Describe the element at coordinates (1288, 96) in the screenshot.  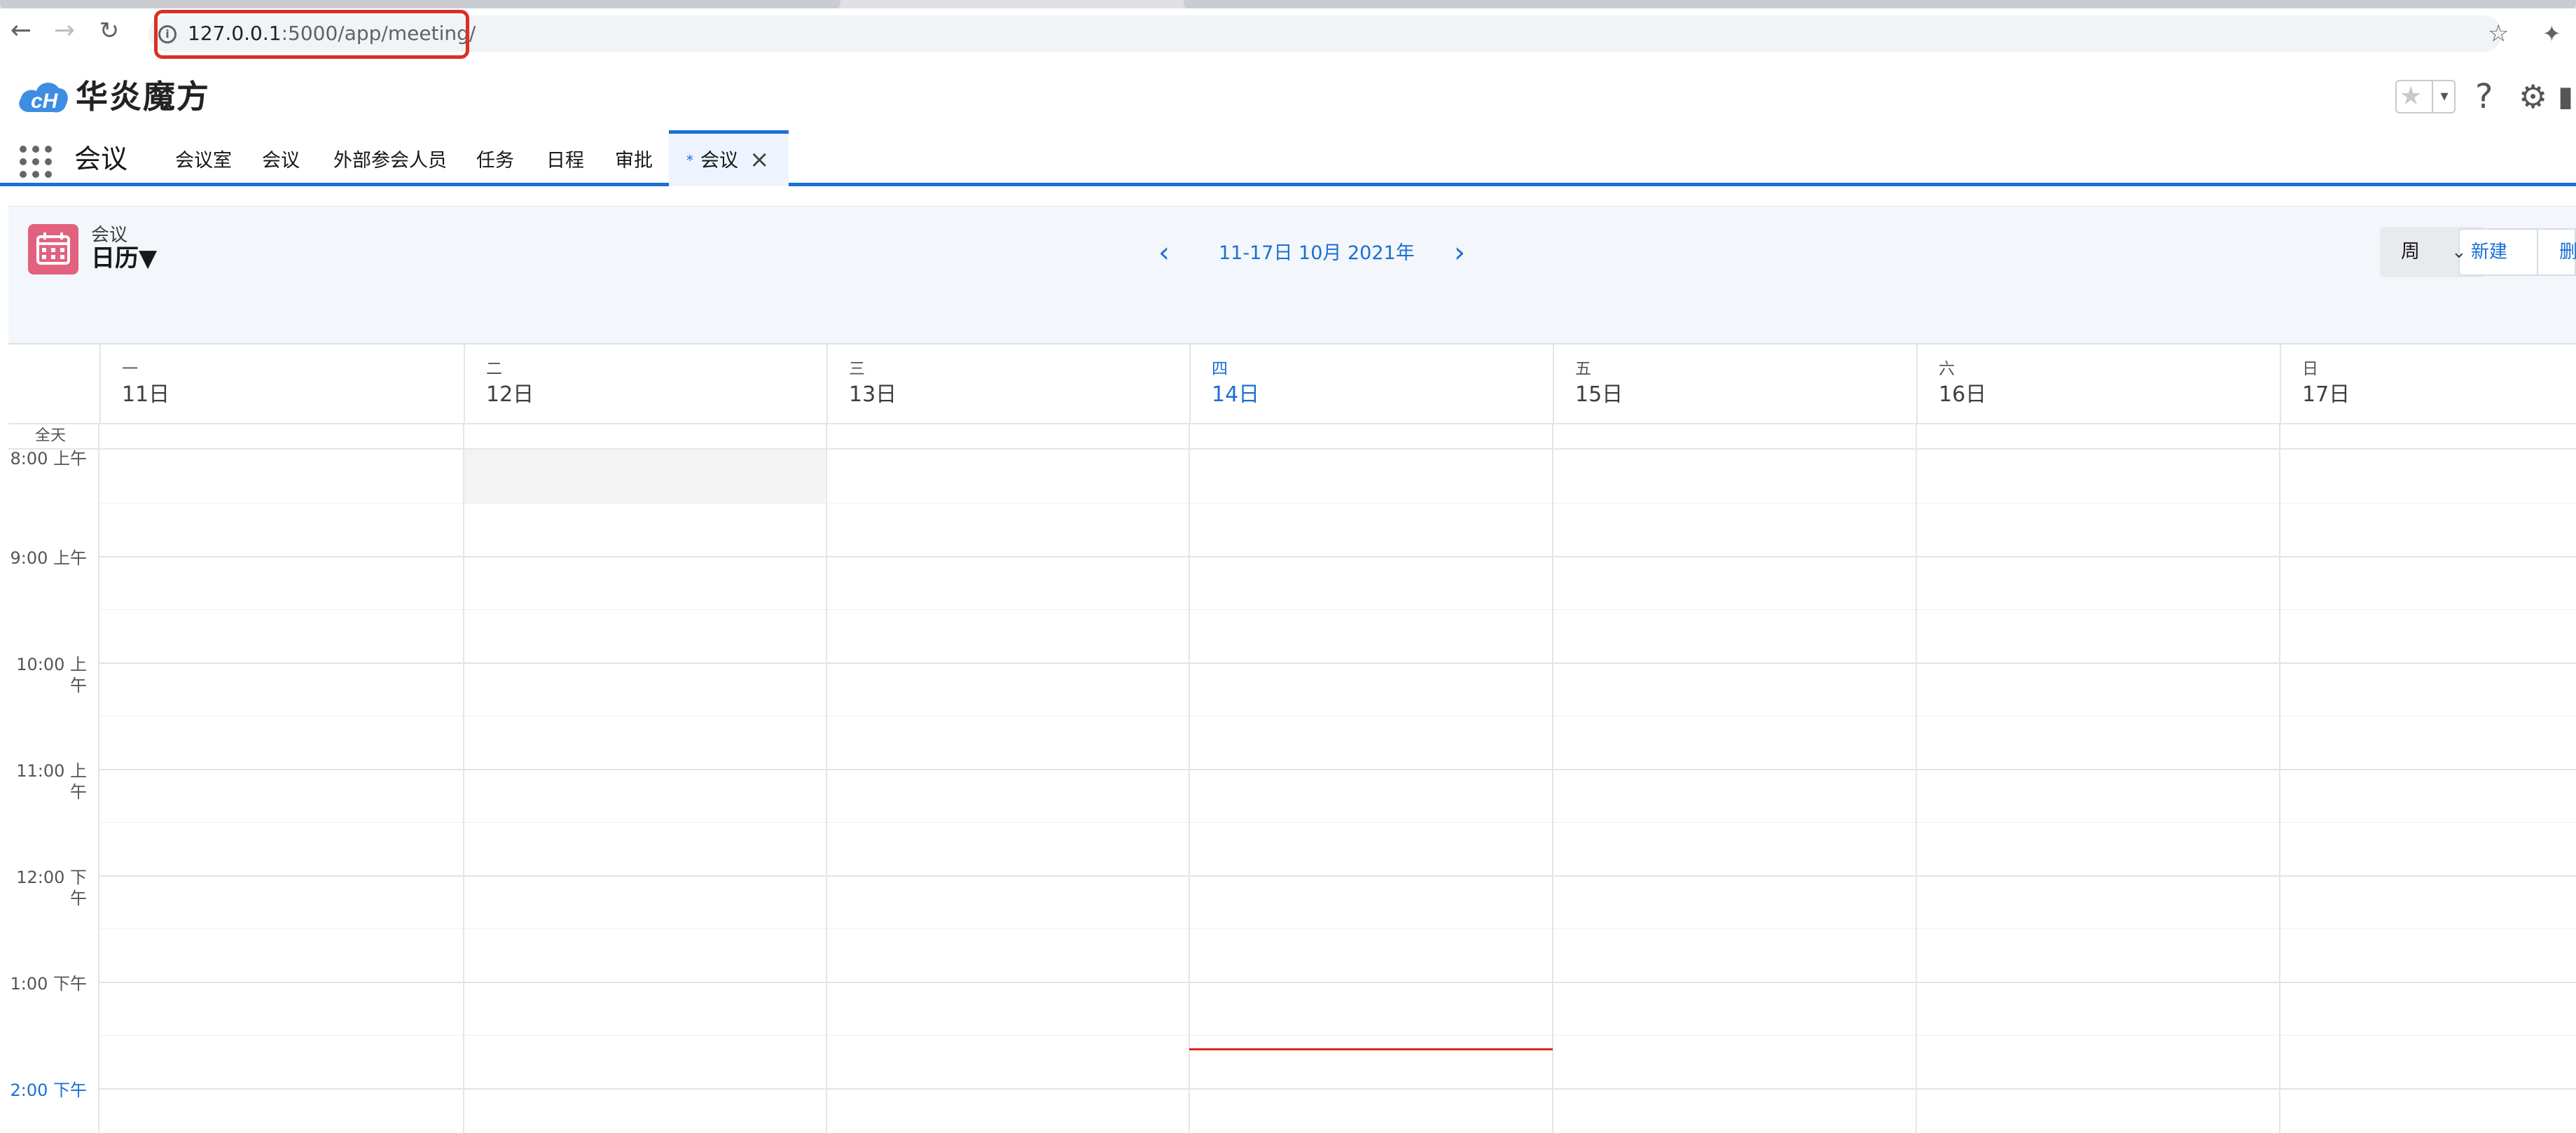
I see `app-header` at that location.